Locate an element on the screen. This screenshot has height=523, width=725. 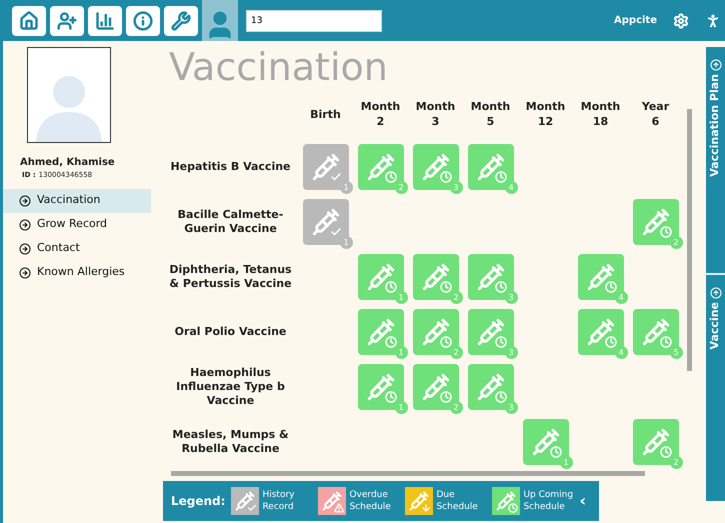
side-tab: Vaccination Plan is located at coordinates (715, 160).